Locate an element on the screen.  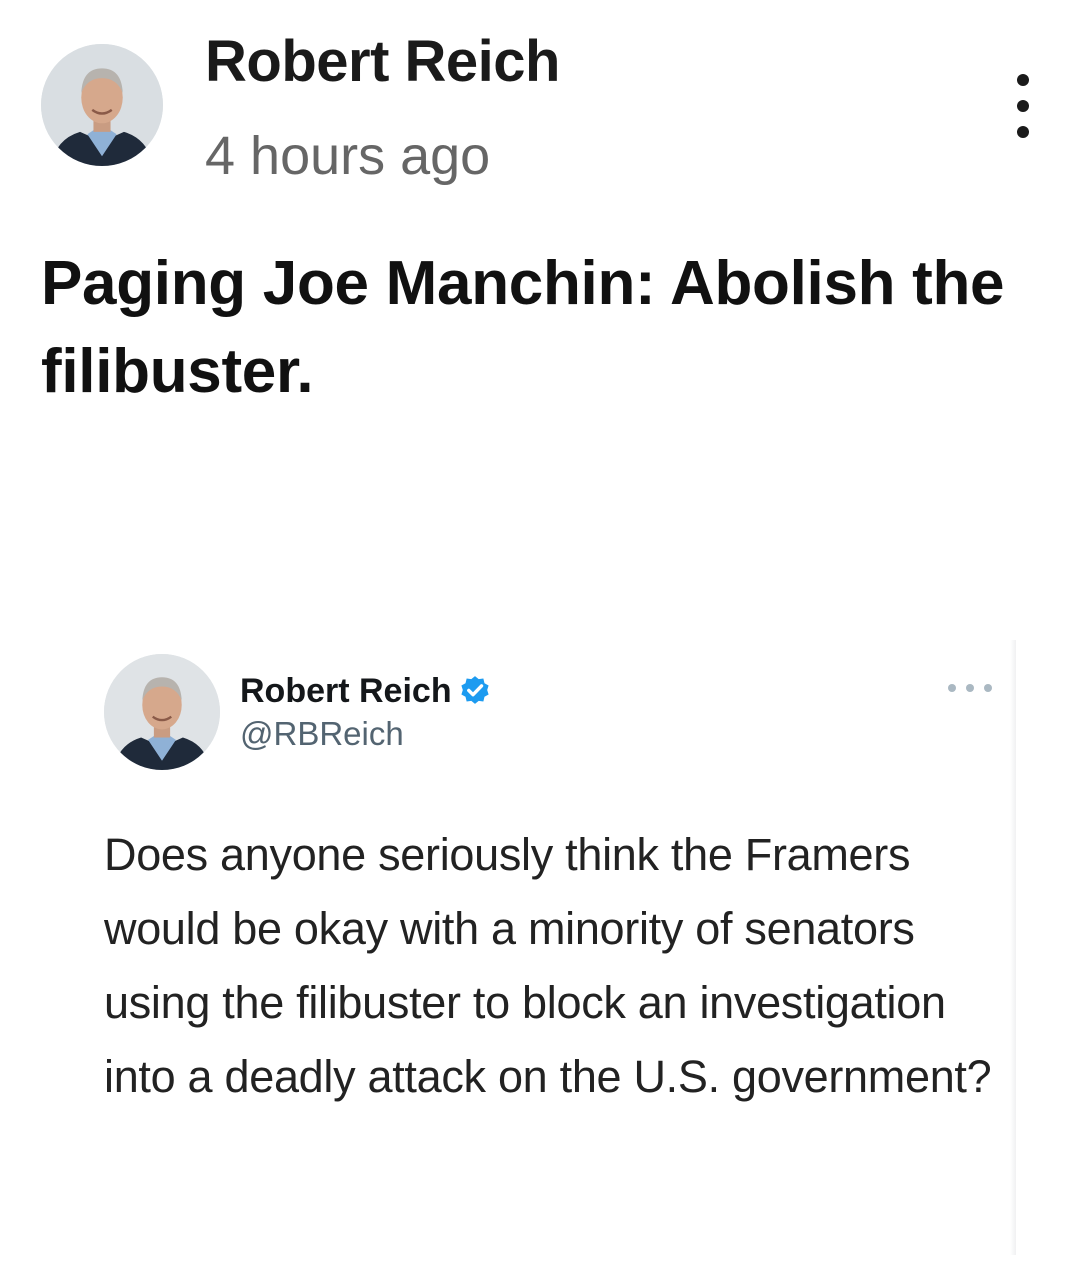
tweet-avatar-photo is located at coordinates (162, 712).